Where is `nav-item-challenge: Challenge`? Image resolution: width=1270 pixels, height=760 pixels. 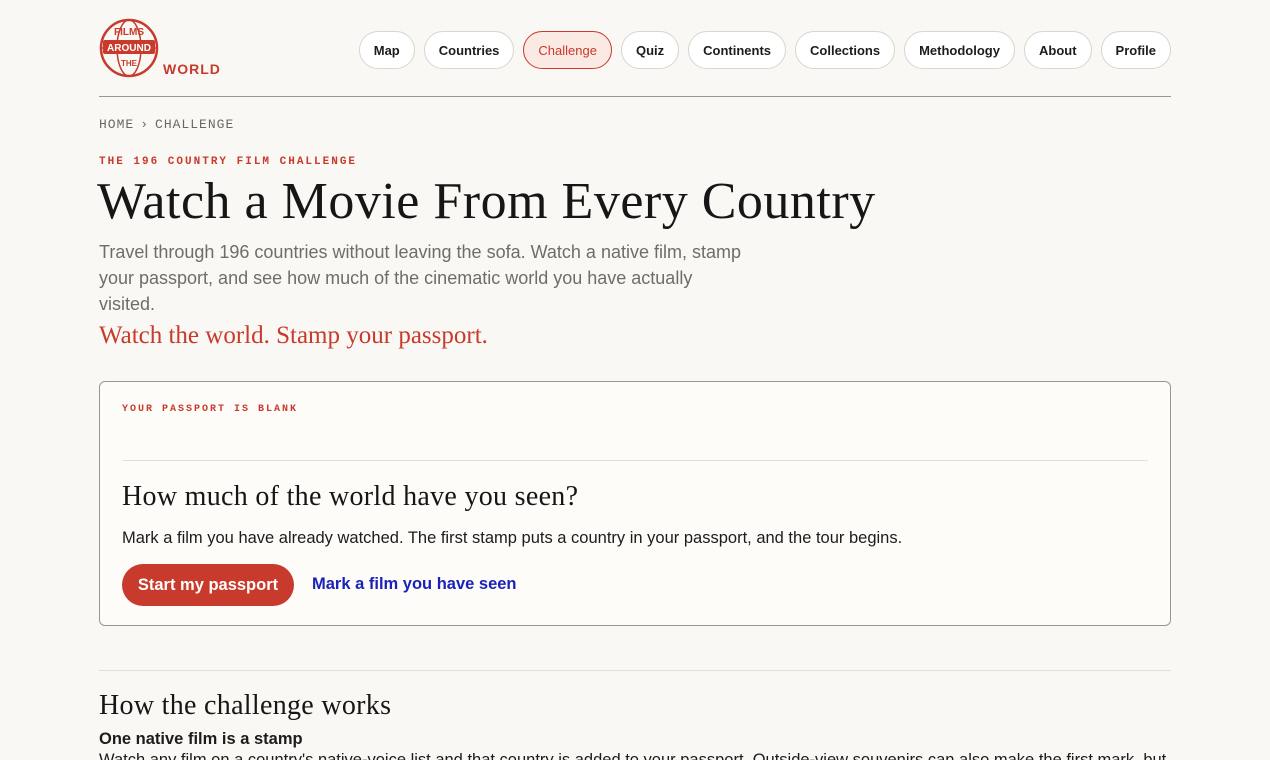
nav-item-challenge: Challenge is located at coordinates (567, 50).